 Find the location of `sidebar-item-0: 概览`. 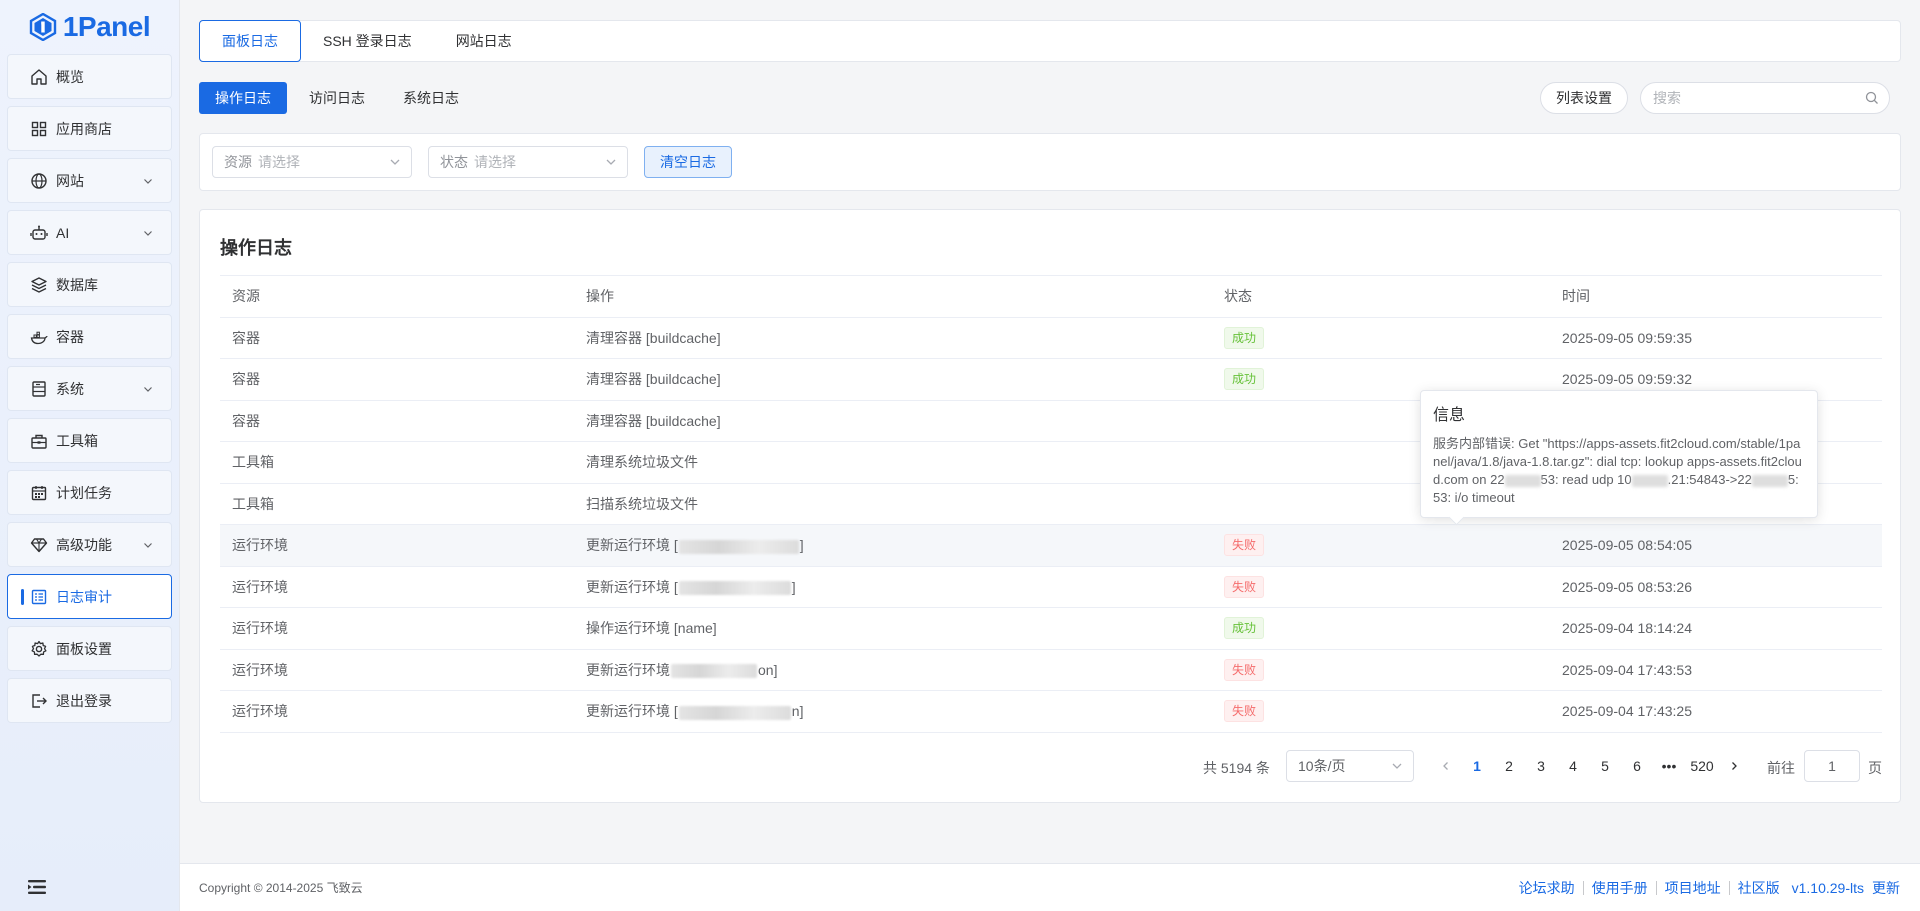

sidebar-item-0: 概览 is located at coordinates (89, 76).